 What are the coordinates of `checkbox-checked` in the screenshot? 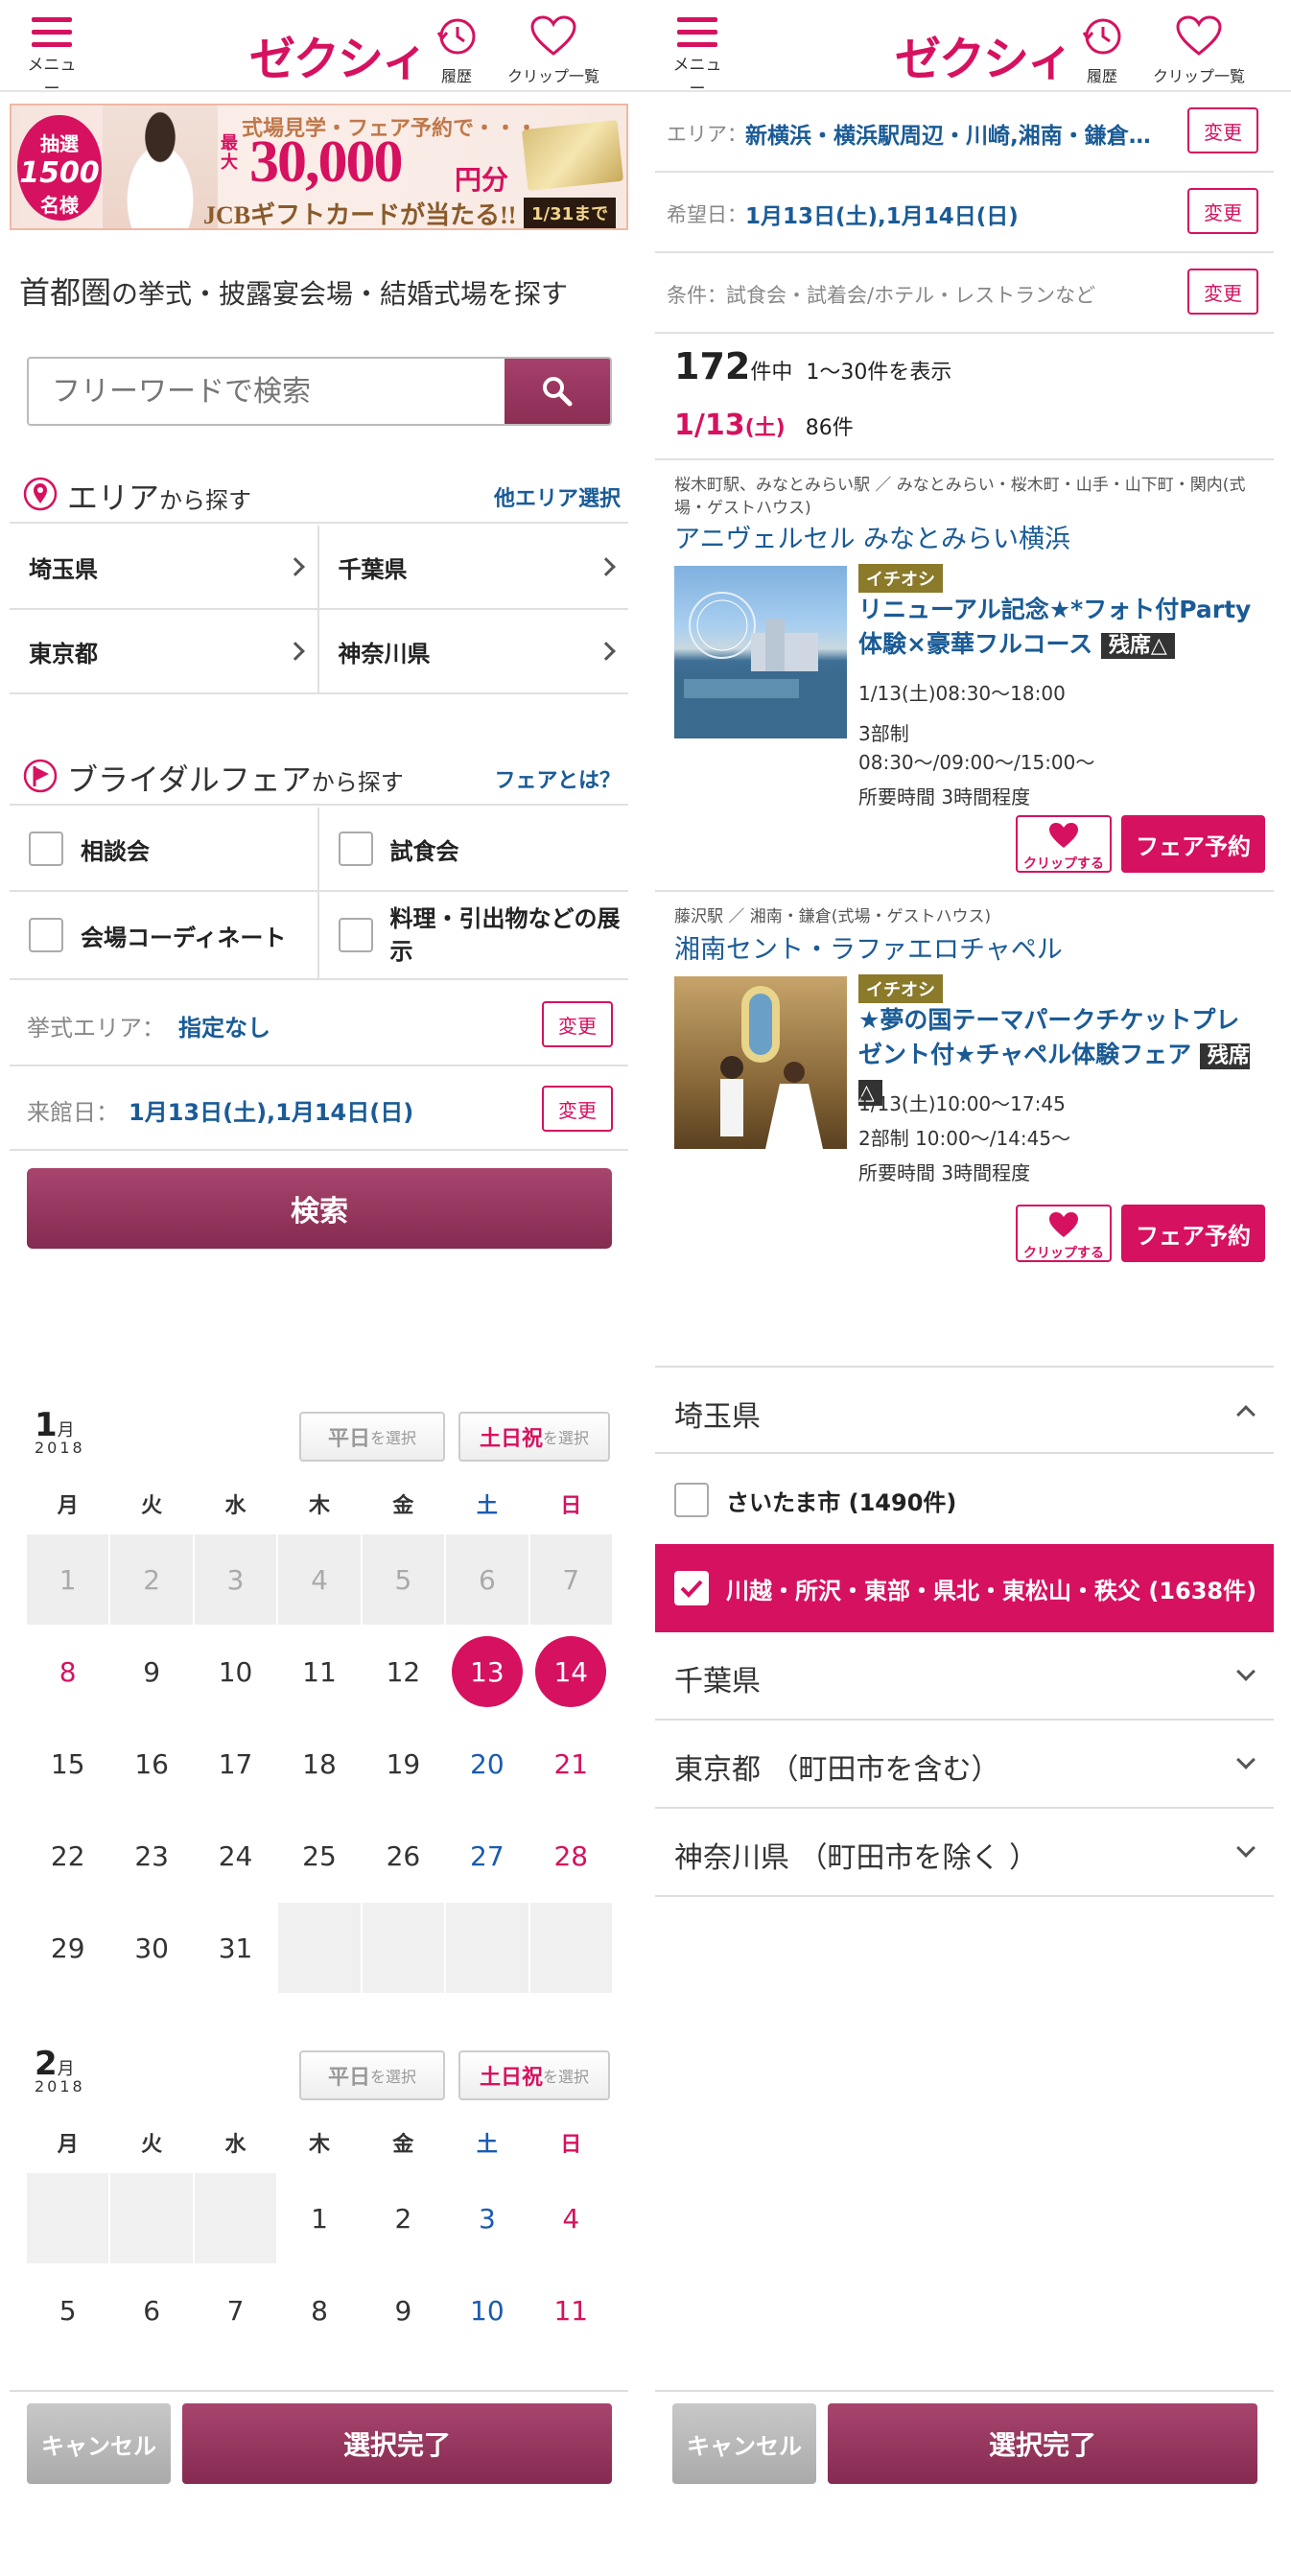 It's located at (691, 1588).